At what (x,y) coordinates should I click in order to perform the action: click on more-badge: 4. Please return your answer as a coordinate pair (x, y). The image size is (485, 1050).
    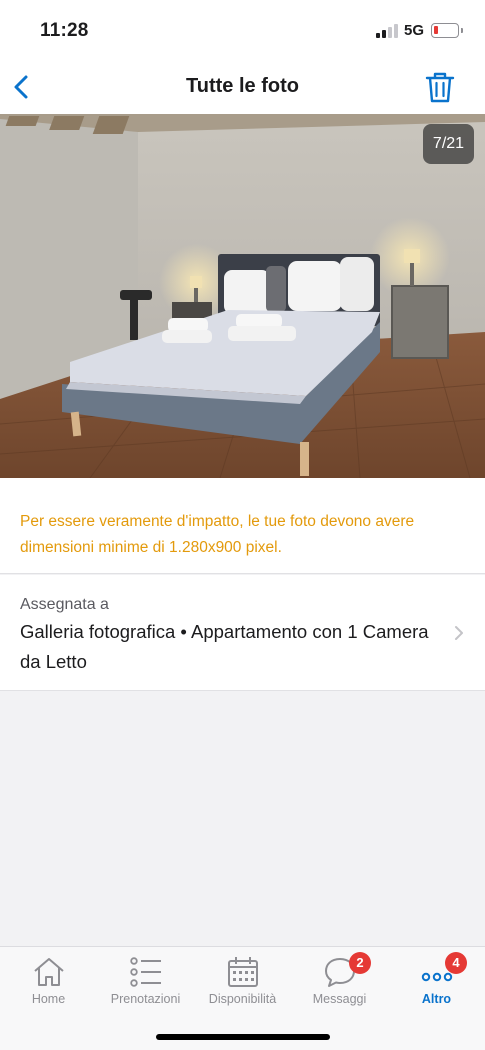
    Looking at the image, I should click on (456, 963).